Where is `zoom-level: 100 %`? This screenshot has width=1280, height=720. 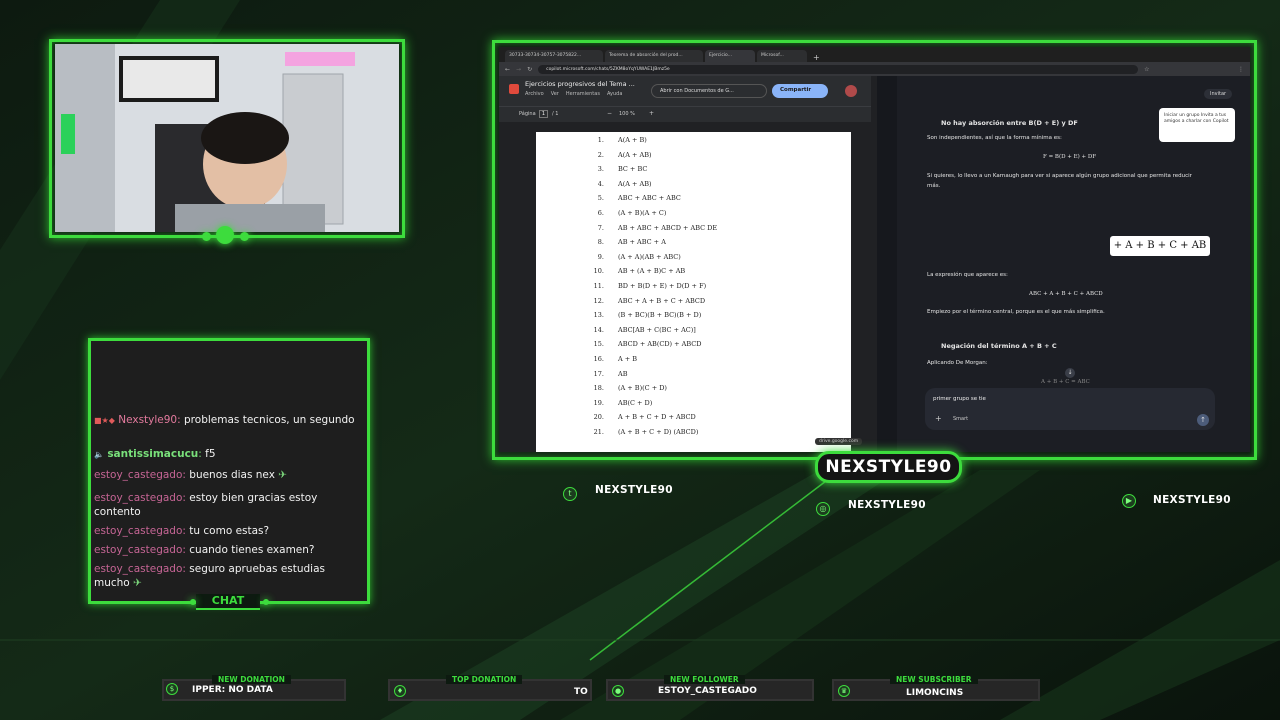 zoom-level: 100 % is located at coordinates (627, 114).